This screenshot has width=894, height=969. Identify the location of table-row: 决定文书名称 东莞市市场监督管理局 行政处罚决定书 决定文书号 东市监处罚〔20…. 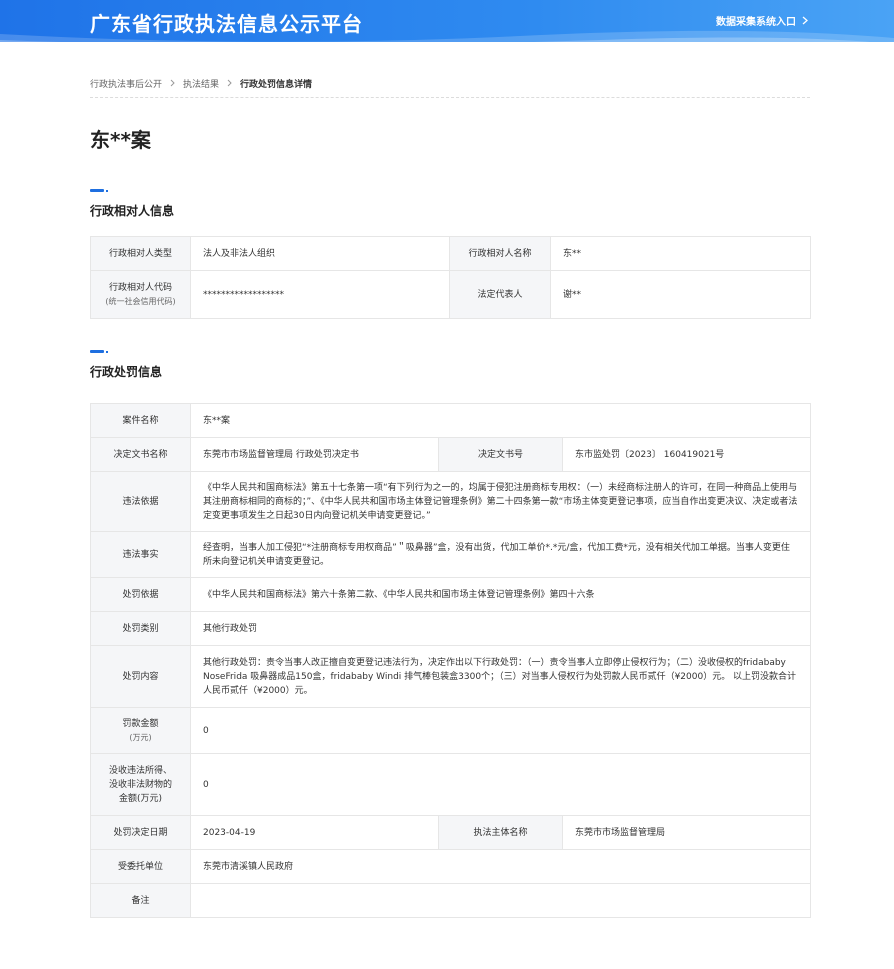
(451, 454).